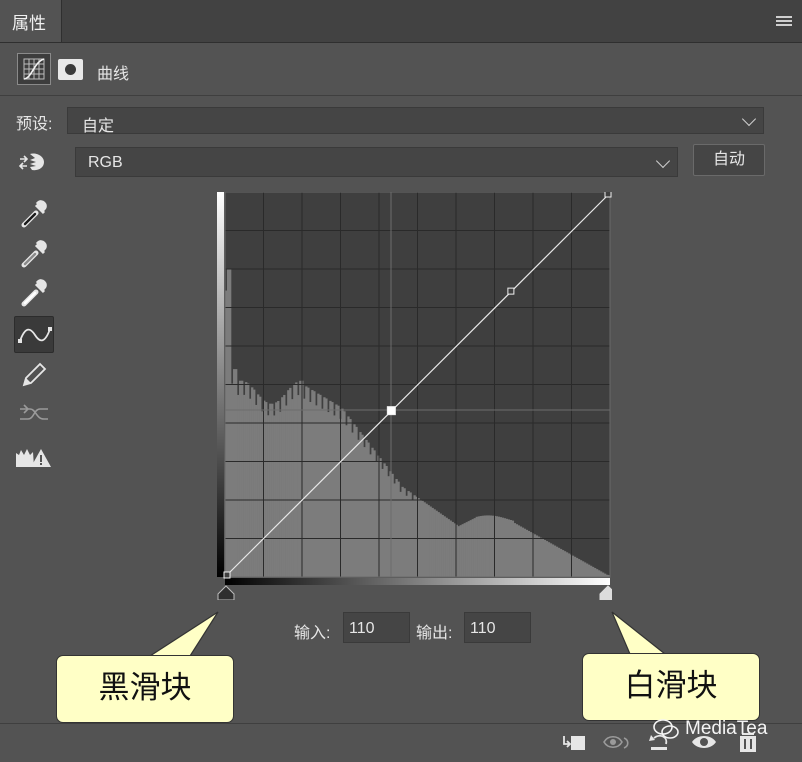  What do you see at coordinates (726, 728) in the screenshot?
I see `watermark-text: MediaTea` at bounding box center [726, 728].